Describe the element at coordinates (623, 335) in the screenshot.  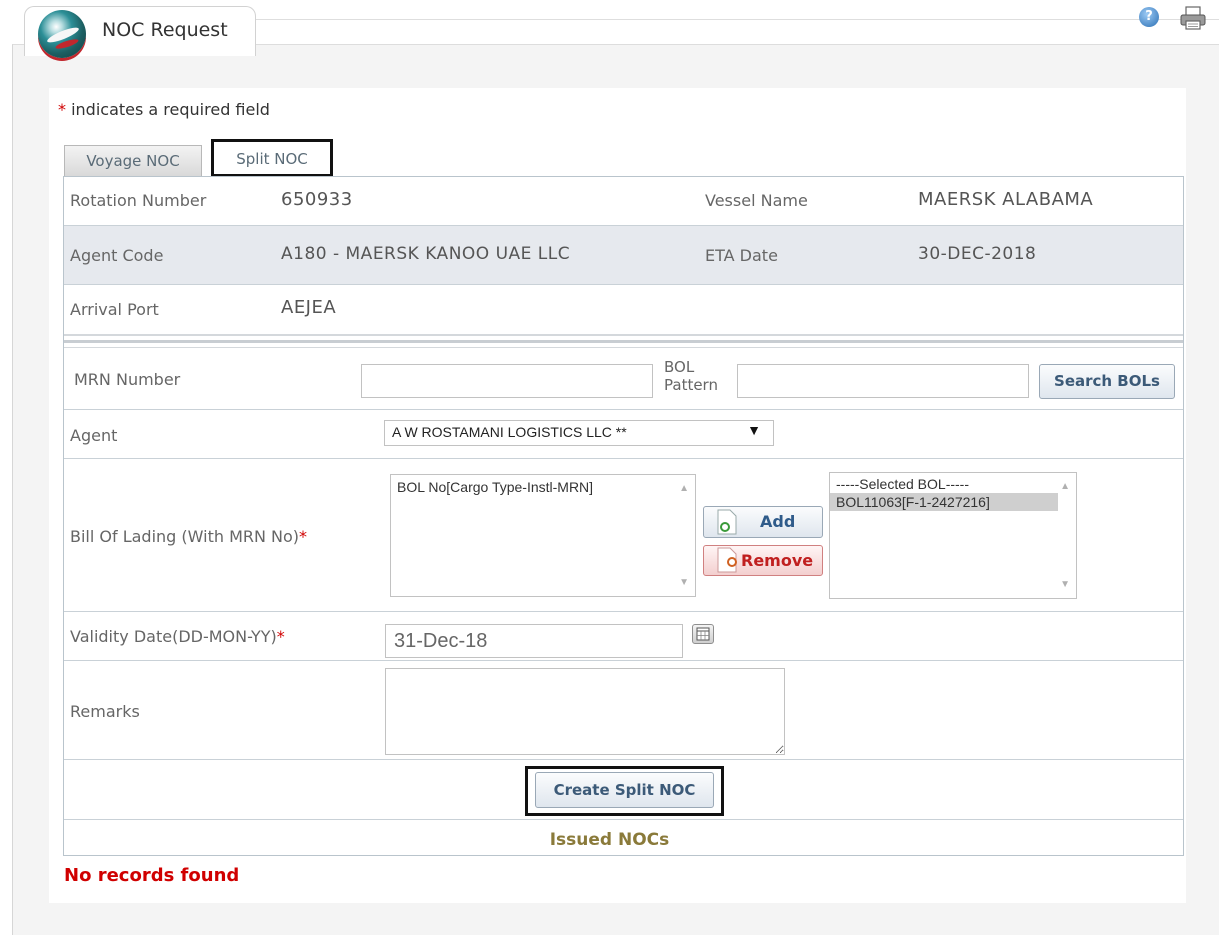
I see `section-divider-top` at that location.